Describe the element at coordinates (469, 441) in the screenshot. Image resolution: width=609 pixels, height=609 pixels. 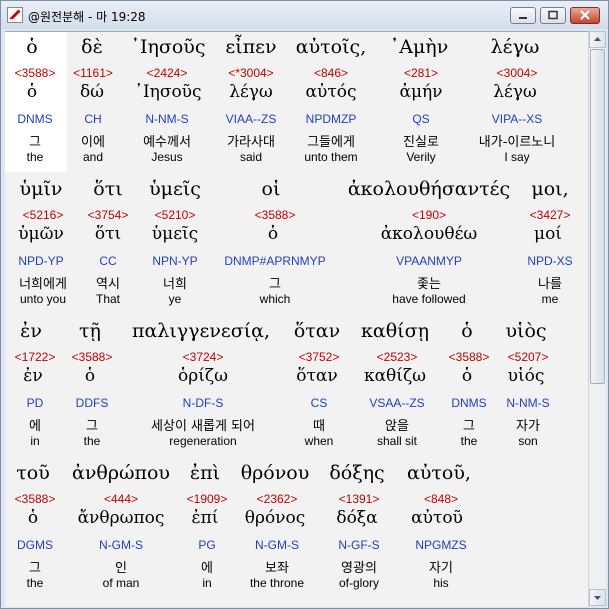
I see `english-gloss: the` at that location.